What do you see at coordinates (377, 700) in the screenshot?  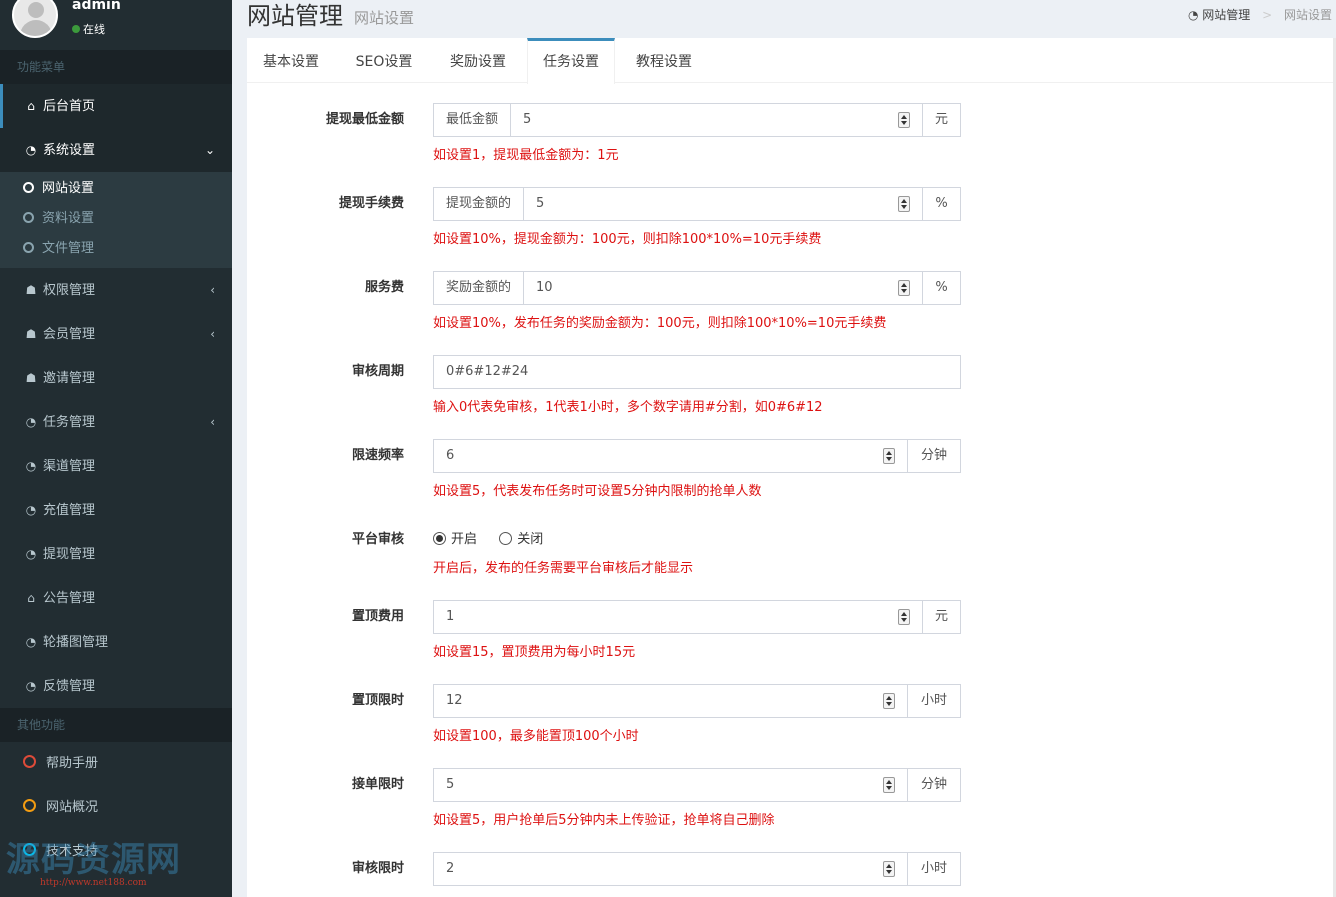 I see `field-label: 置顶限时` at bounding box center [377, 700].